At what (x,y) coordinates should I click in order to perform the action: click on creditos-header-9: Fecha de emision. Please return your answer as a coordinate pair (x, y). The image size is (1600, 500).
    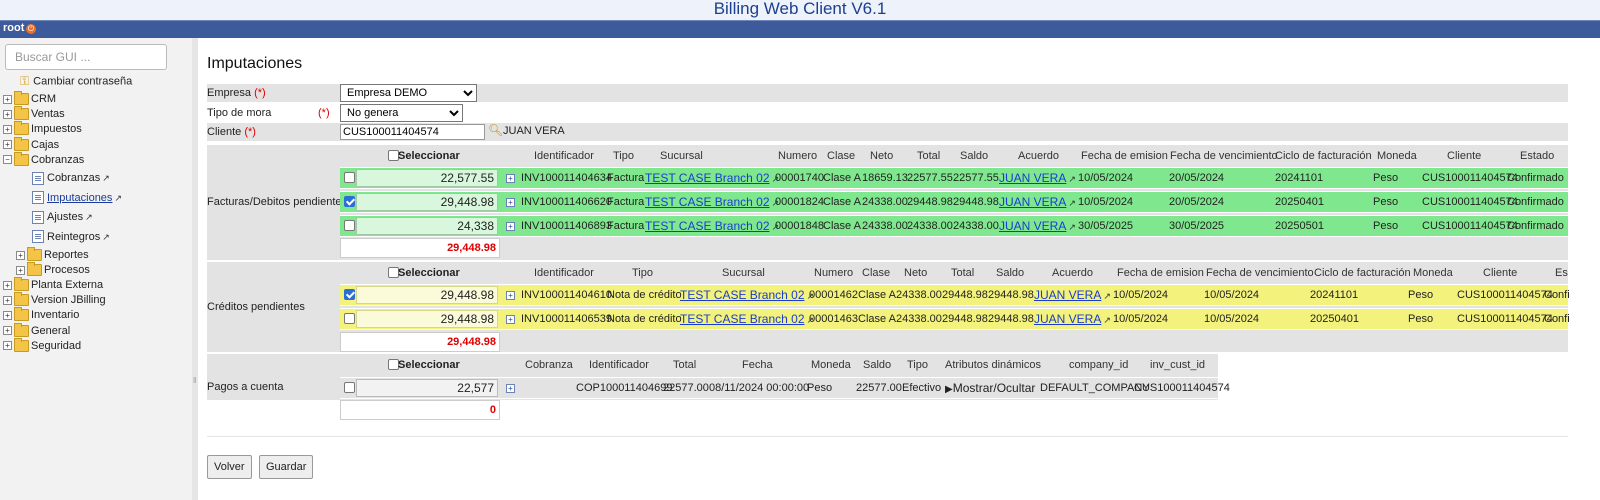
    Looking at the image, I should click on (1160, 273).